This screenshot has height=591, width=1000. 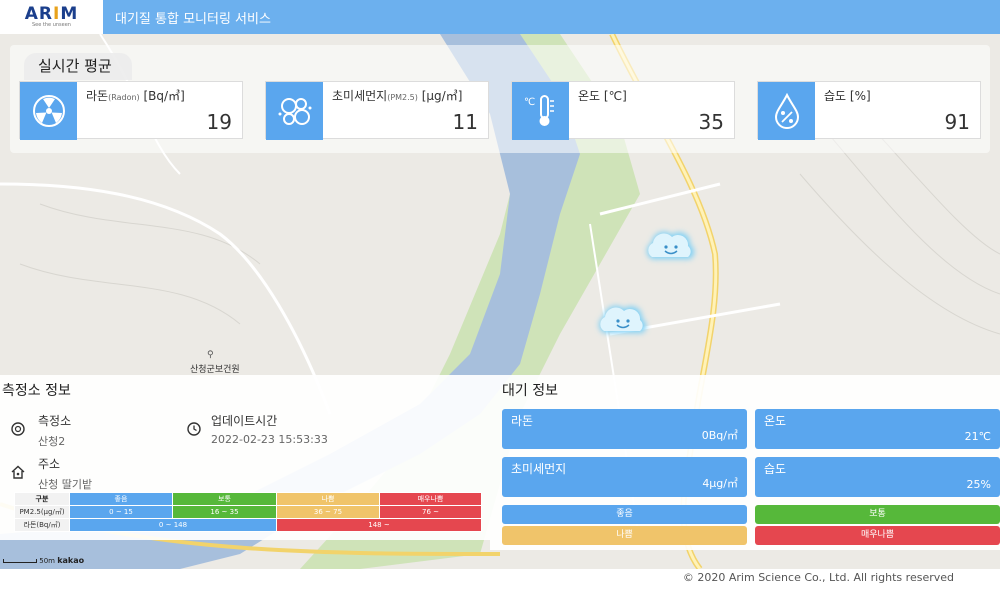 What do you see at coordinates (194, 429) in the screenshot?
I see `clock-icon` at bounding box center [194, 429].